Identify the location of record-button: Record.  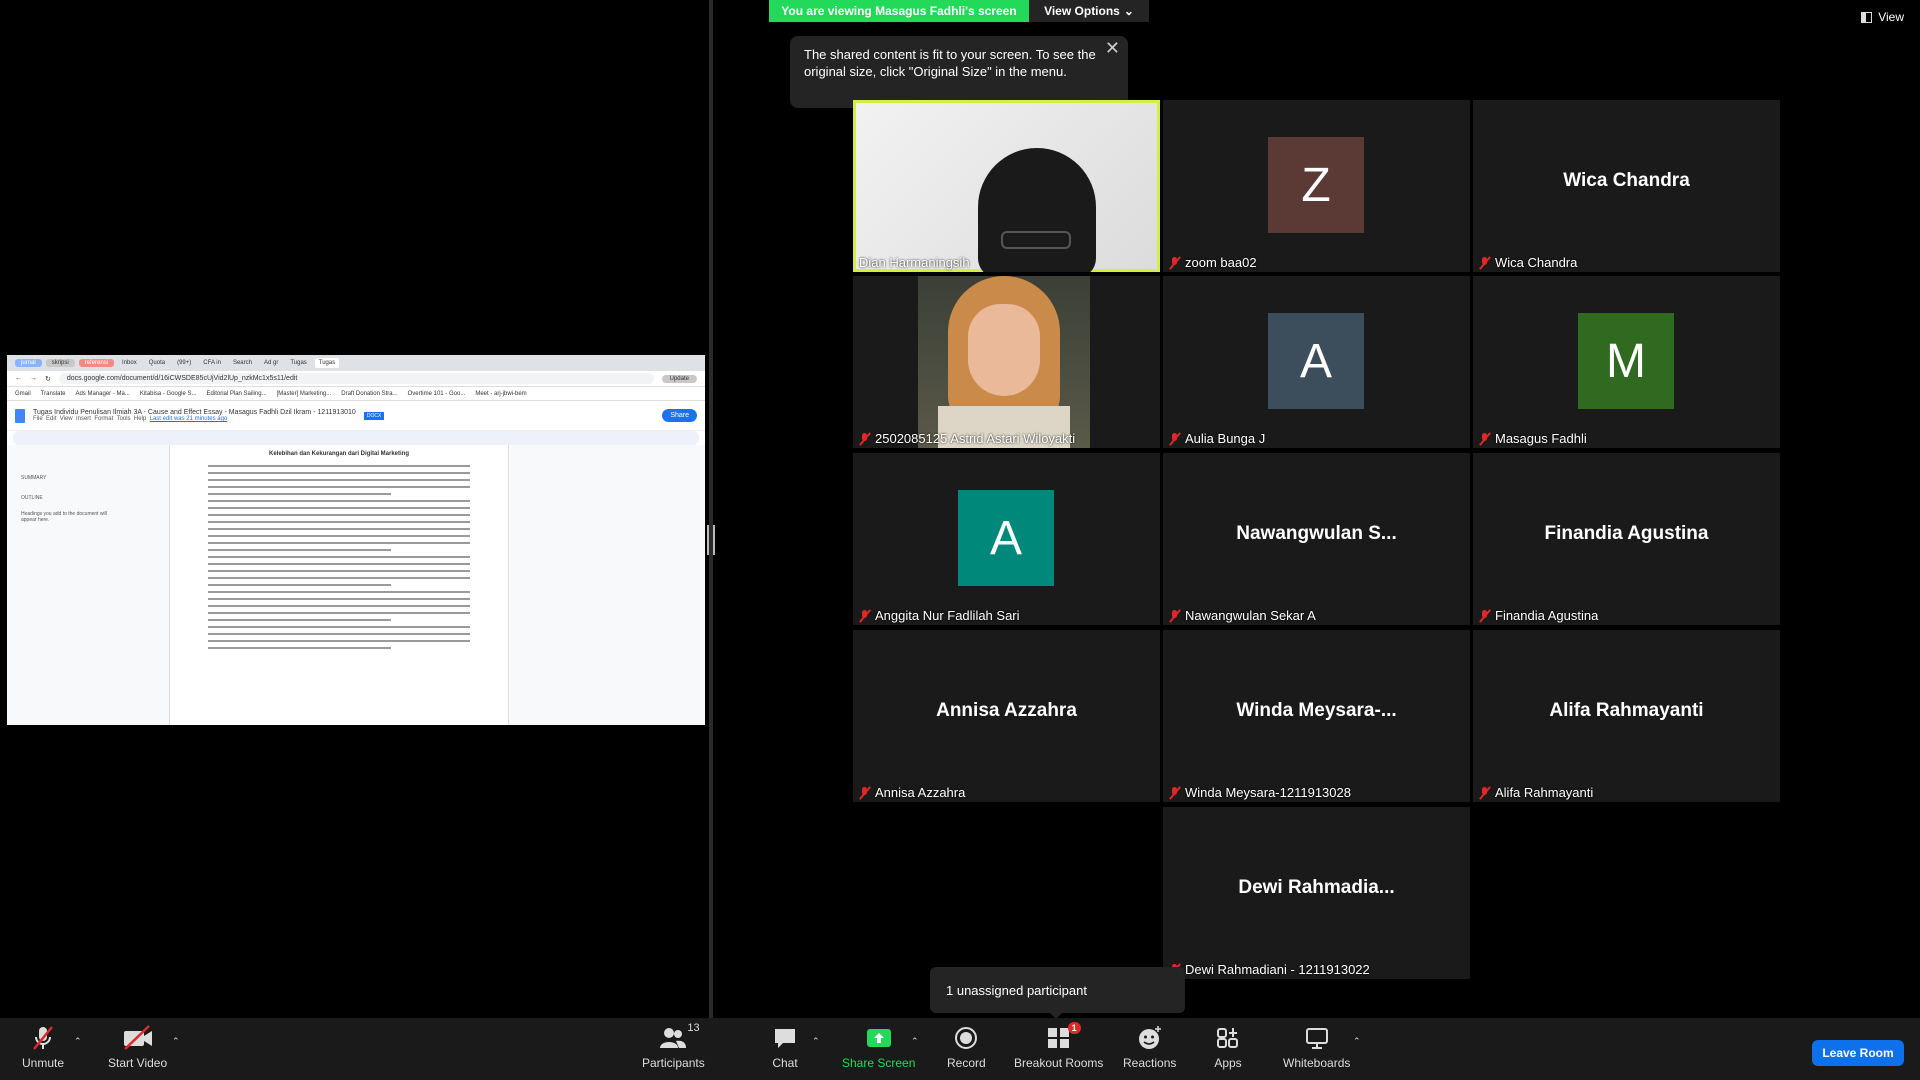
(966, 1047).